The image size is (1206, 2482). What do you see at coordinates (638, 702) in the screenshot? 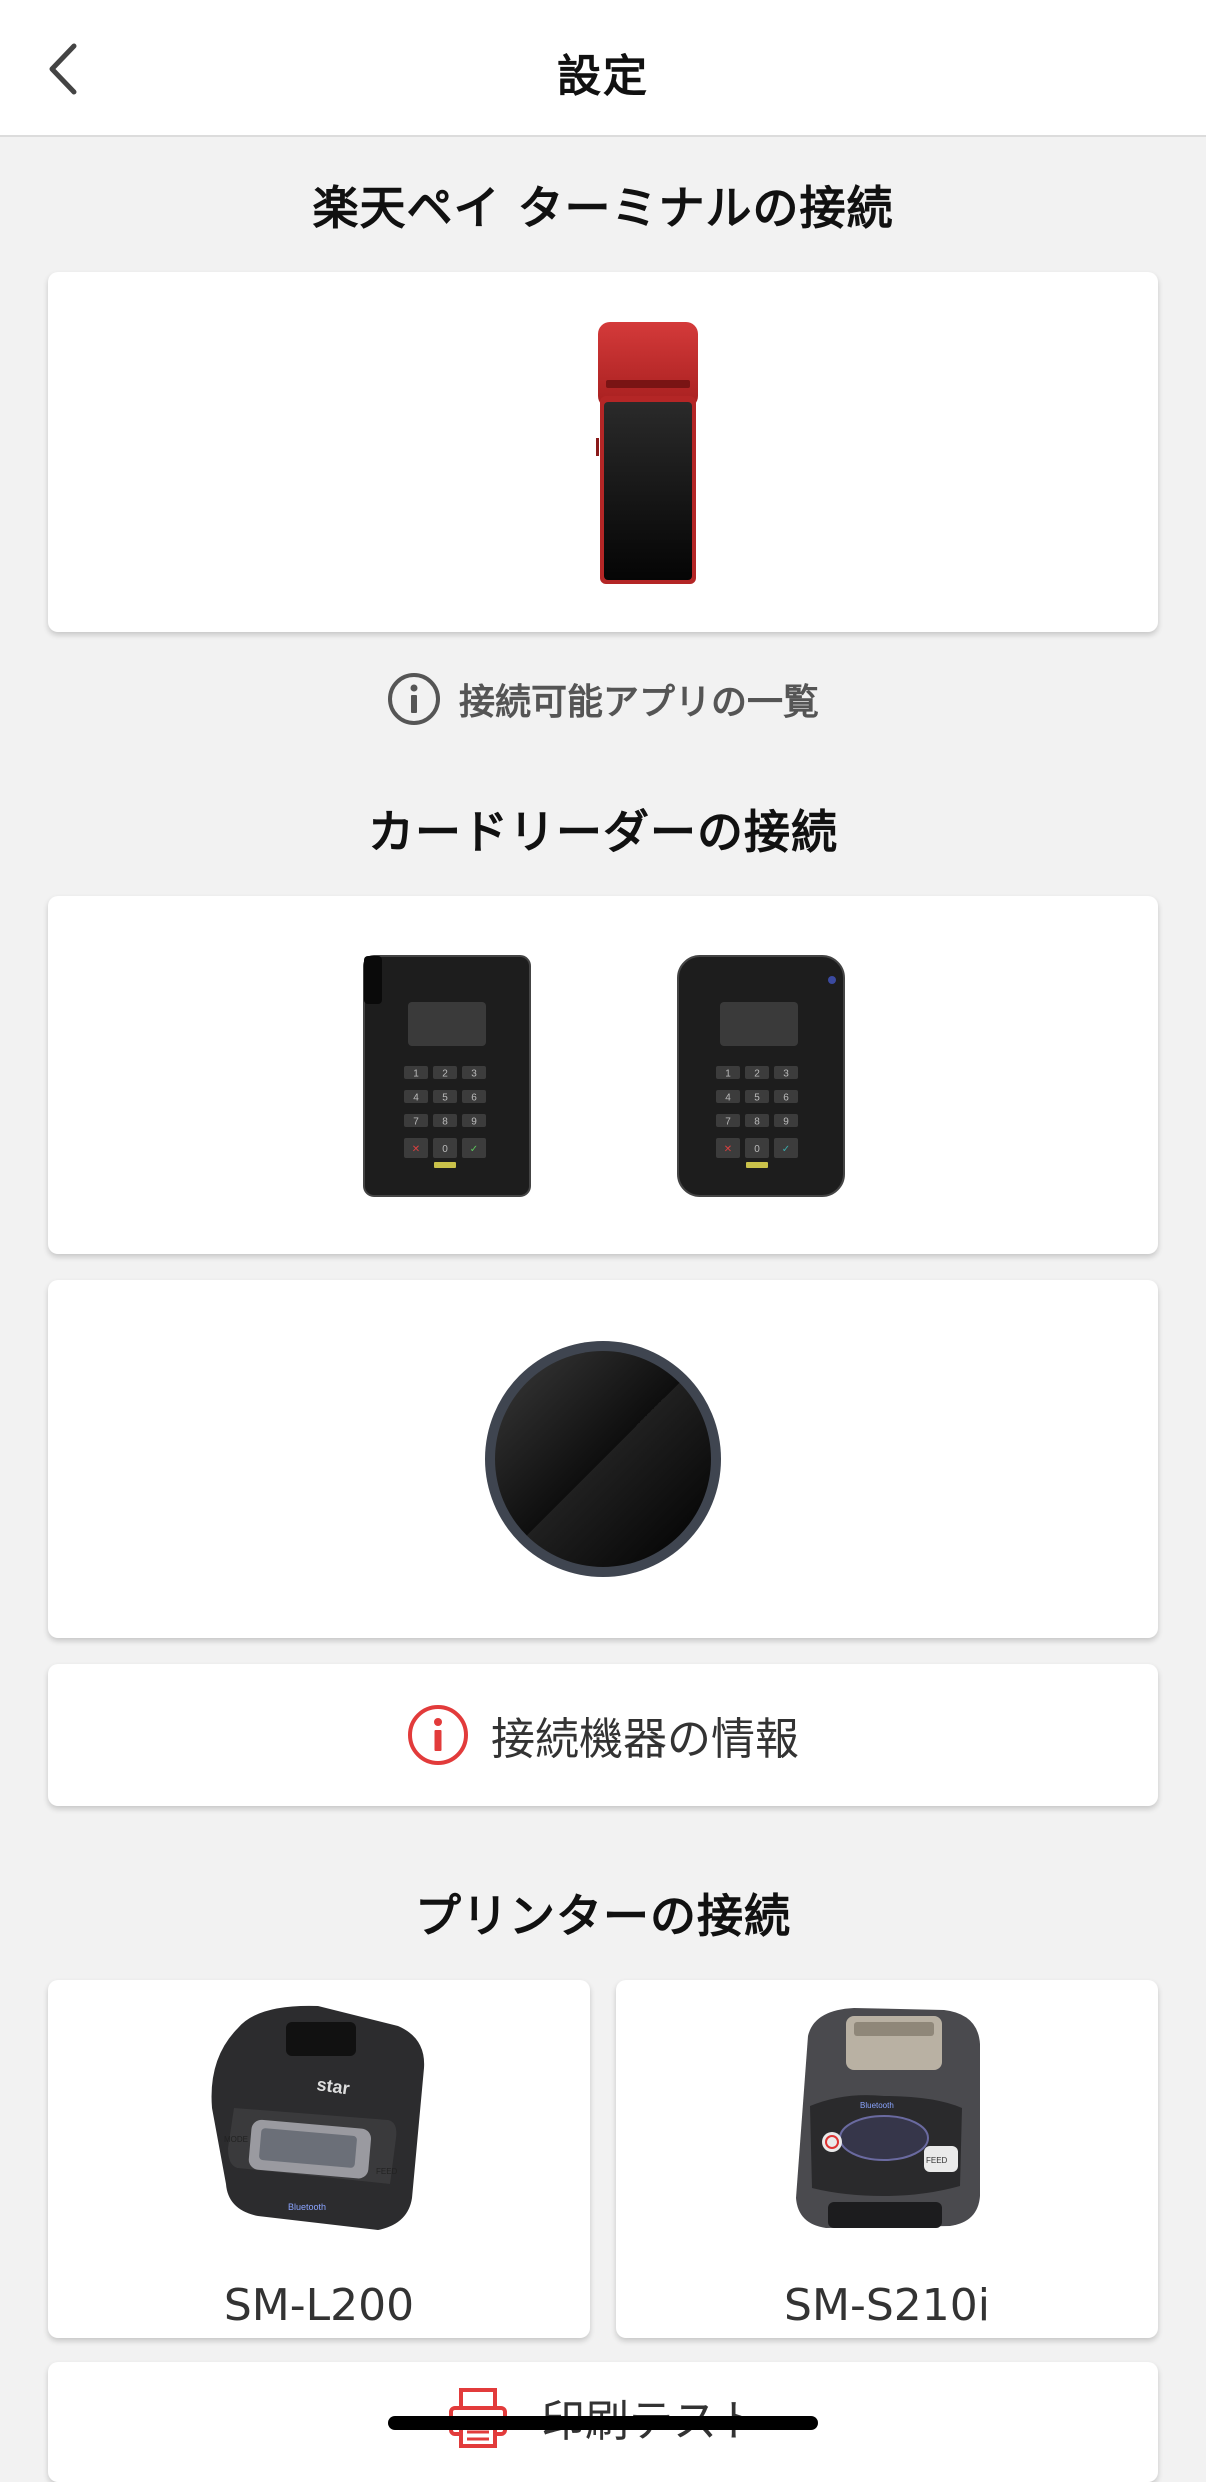
I see `compatible-apps-label: 接続可能アプリの一覧` at bounding box center [638, 702].